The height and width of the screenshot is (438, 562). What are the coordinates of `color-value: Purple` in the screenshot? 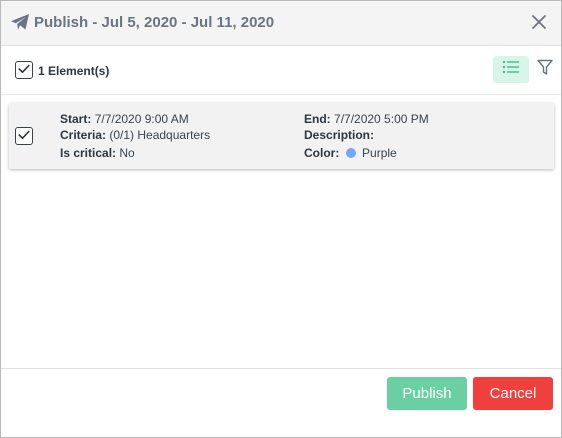 It's located at (379, 153).